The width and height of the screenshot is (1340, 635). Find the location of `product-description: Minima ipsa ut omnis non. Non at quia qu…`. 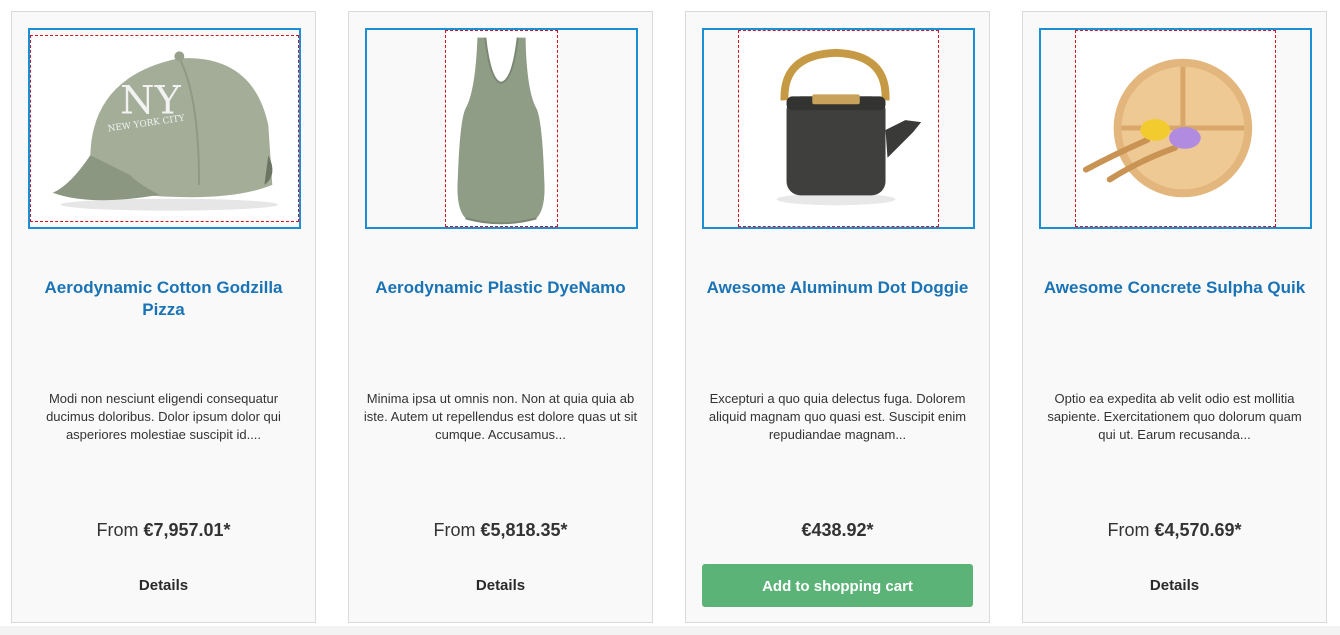

product-description: Minima ipsa ut omnis non. Non at quia qu… is located at coordinates (500, 416).